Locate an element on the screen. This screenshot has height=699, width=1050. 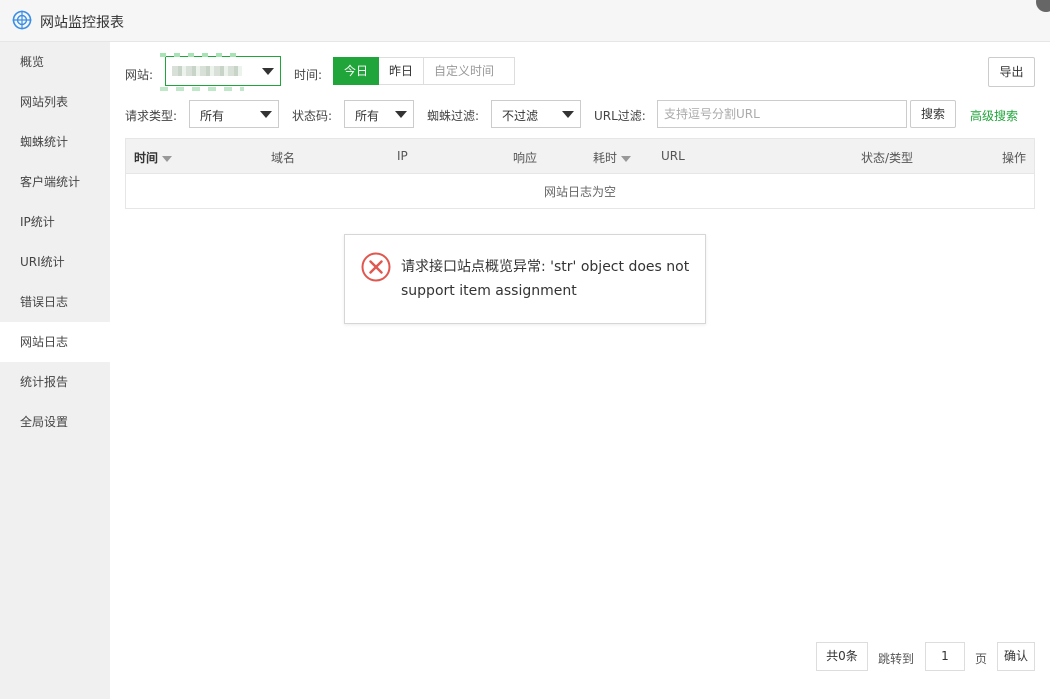
sidebar-item-label: 全局设置 is located at coordinates (44, 422).